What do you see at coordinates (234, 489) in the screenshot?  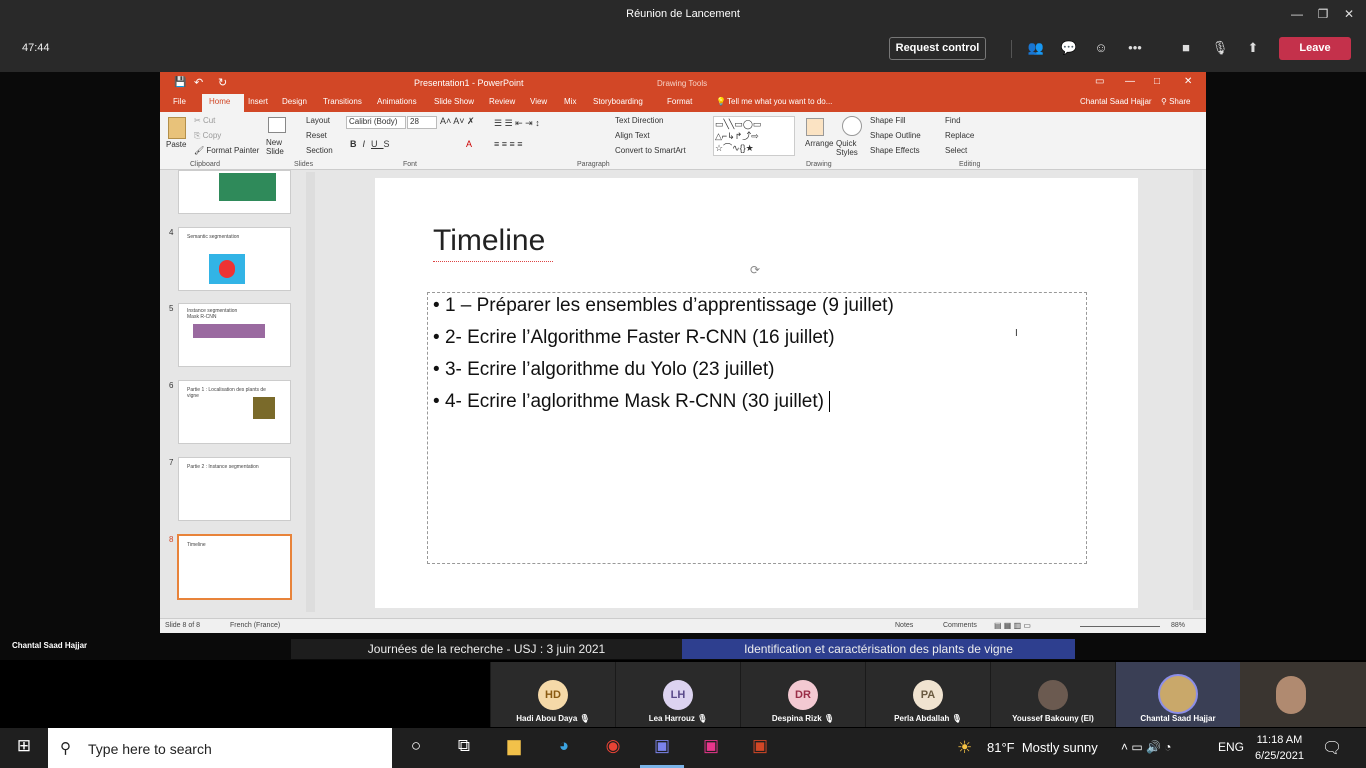 I see `thumbnail-slide-7: Partie 2 : Instance segmentation` at bounding box center [234, 489].